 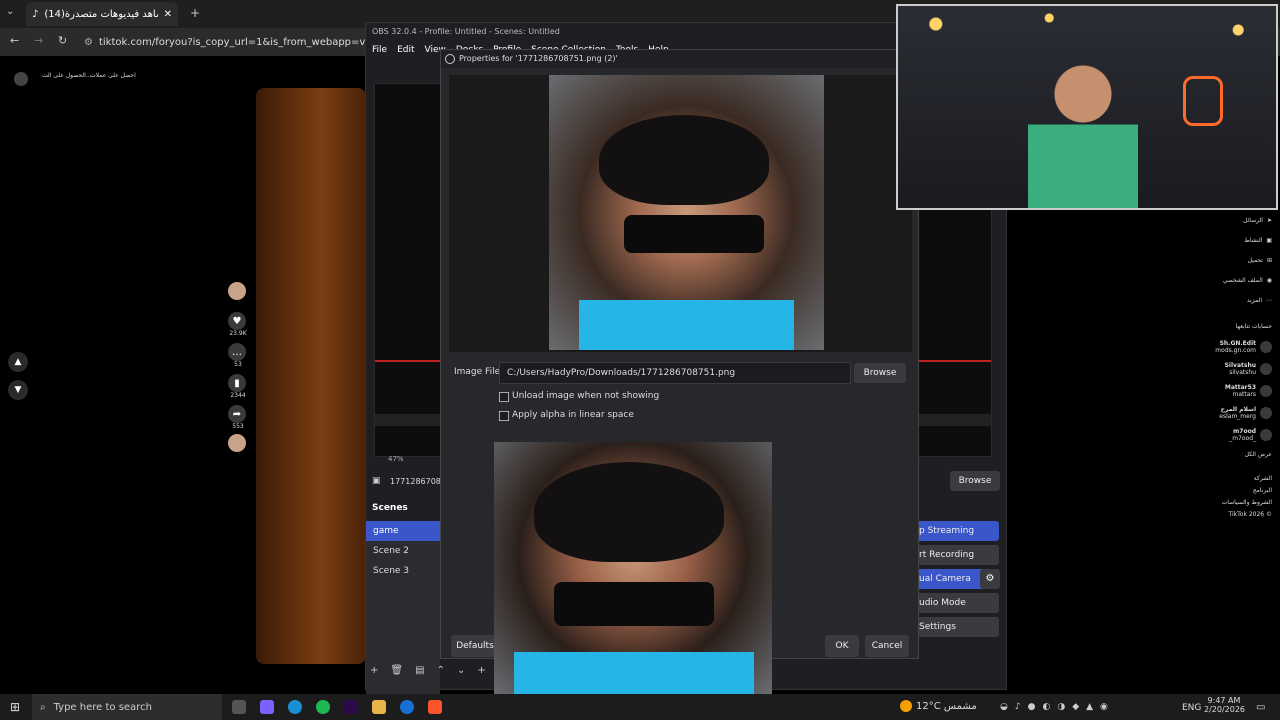 I want to click on ok-button: OK, so click(x=842, y=646).